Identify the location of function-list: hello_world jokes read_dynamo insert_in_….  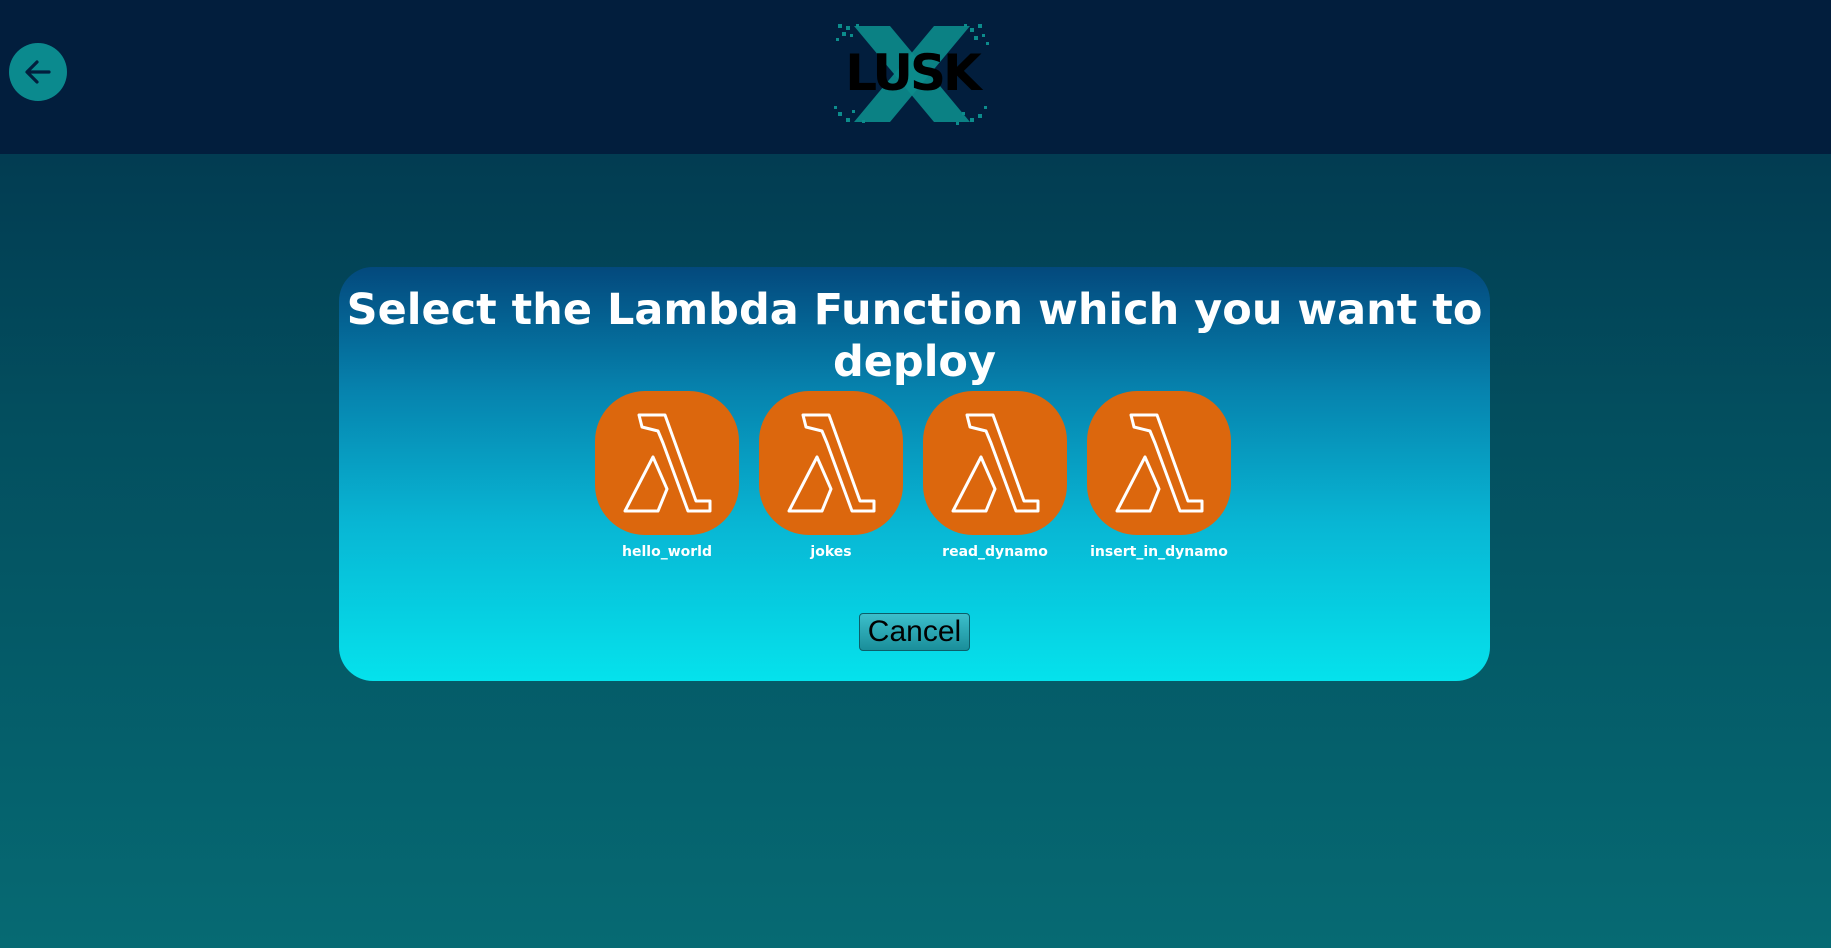
(913, 475).